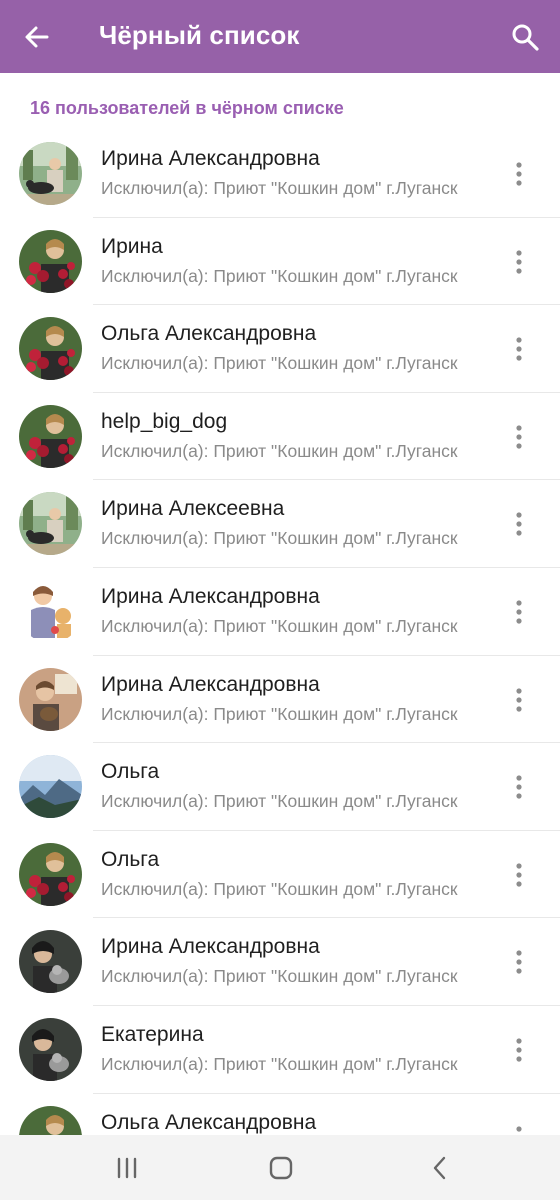 This screenshot has width=560, height=1200. Describe the element at coordinates (525, 37) in the screenshot. I see `search-icon` at that location.